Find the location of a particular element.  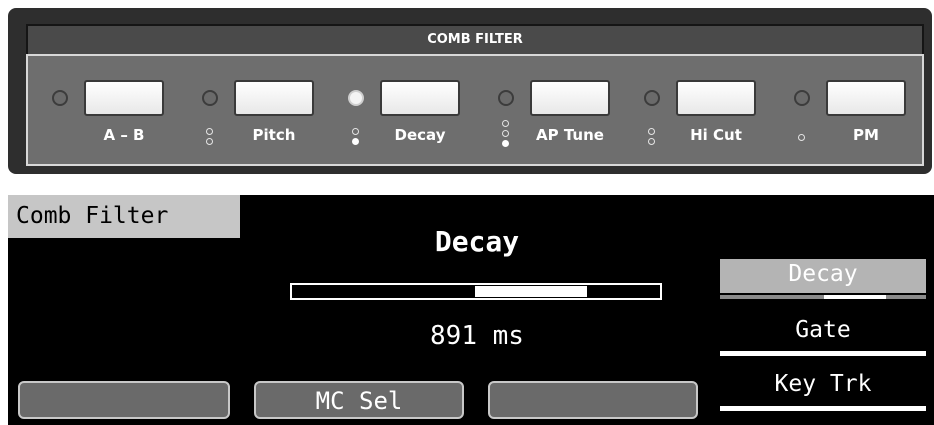

pitch-label: Pitch is located at coordinates (274, 135).